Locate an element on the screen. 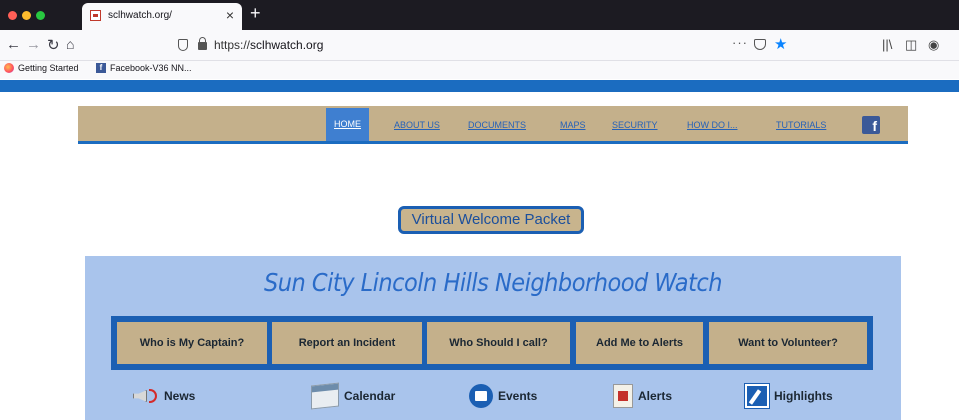  shortcut-label: Calendar is located at coordinates (370, 396).